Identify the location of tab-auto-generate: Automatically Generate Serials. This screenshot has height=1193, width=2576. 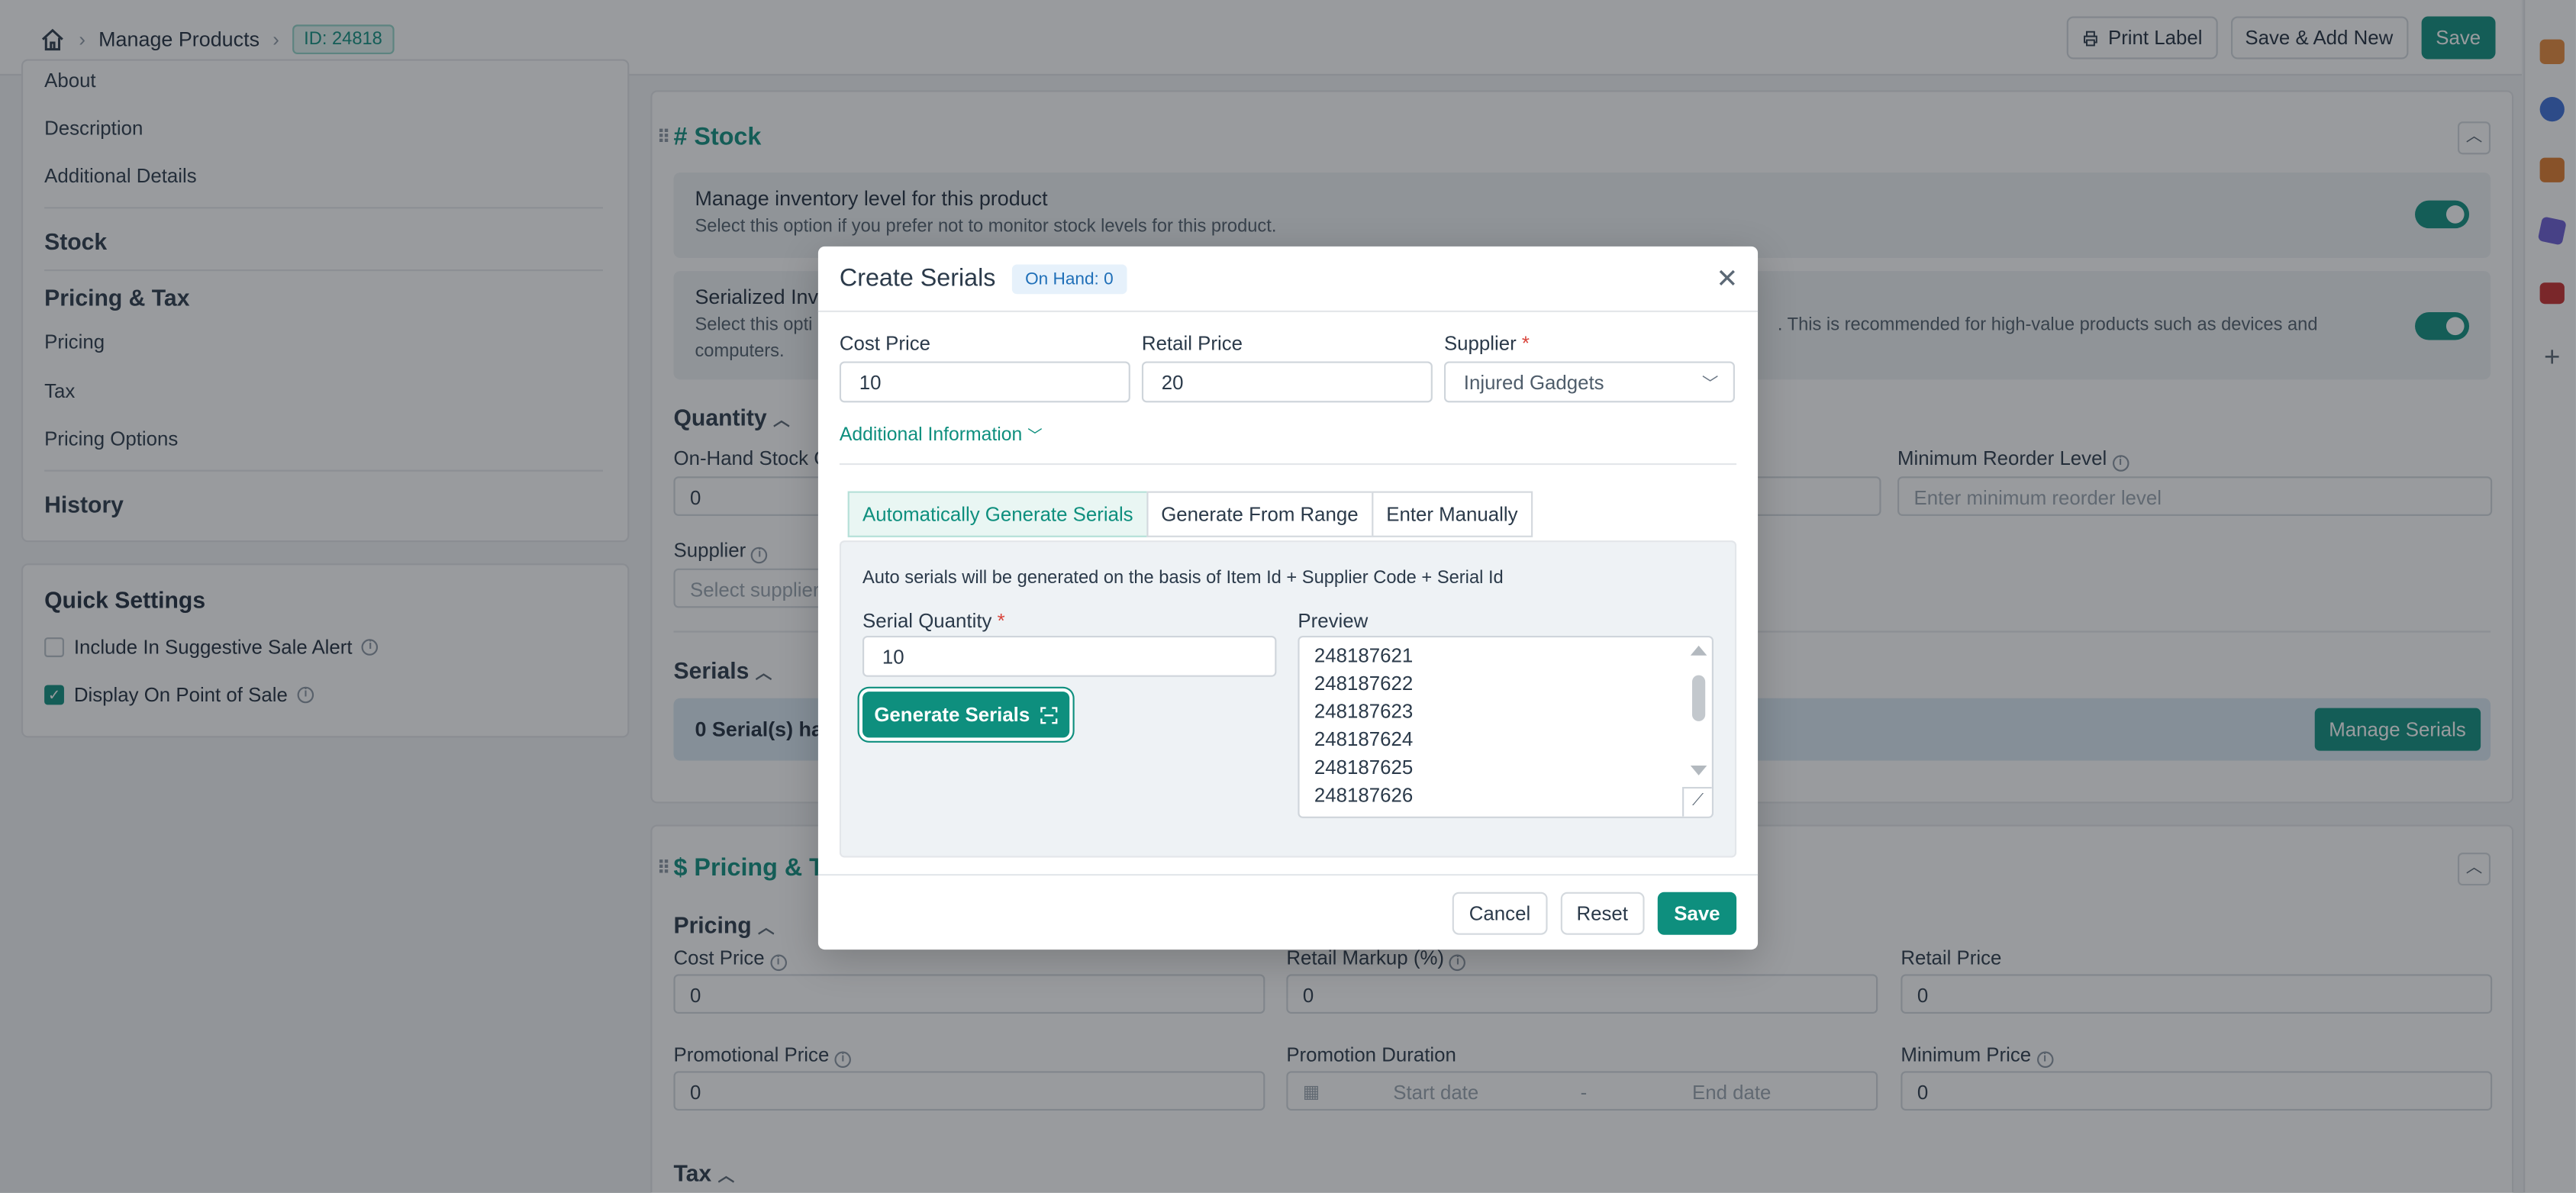
(998, 514).